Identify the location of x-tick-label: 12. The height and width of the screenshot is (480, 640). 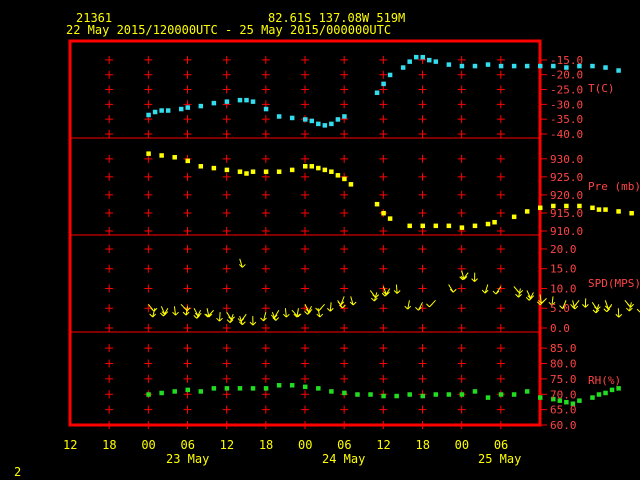
(227, 445).